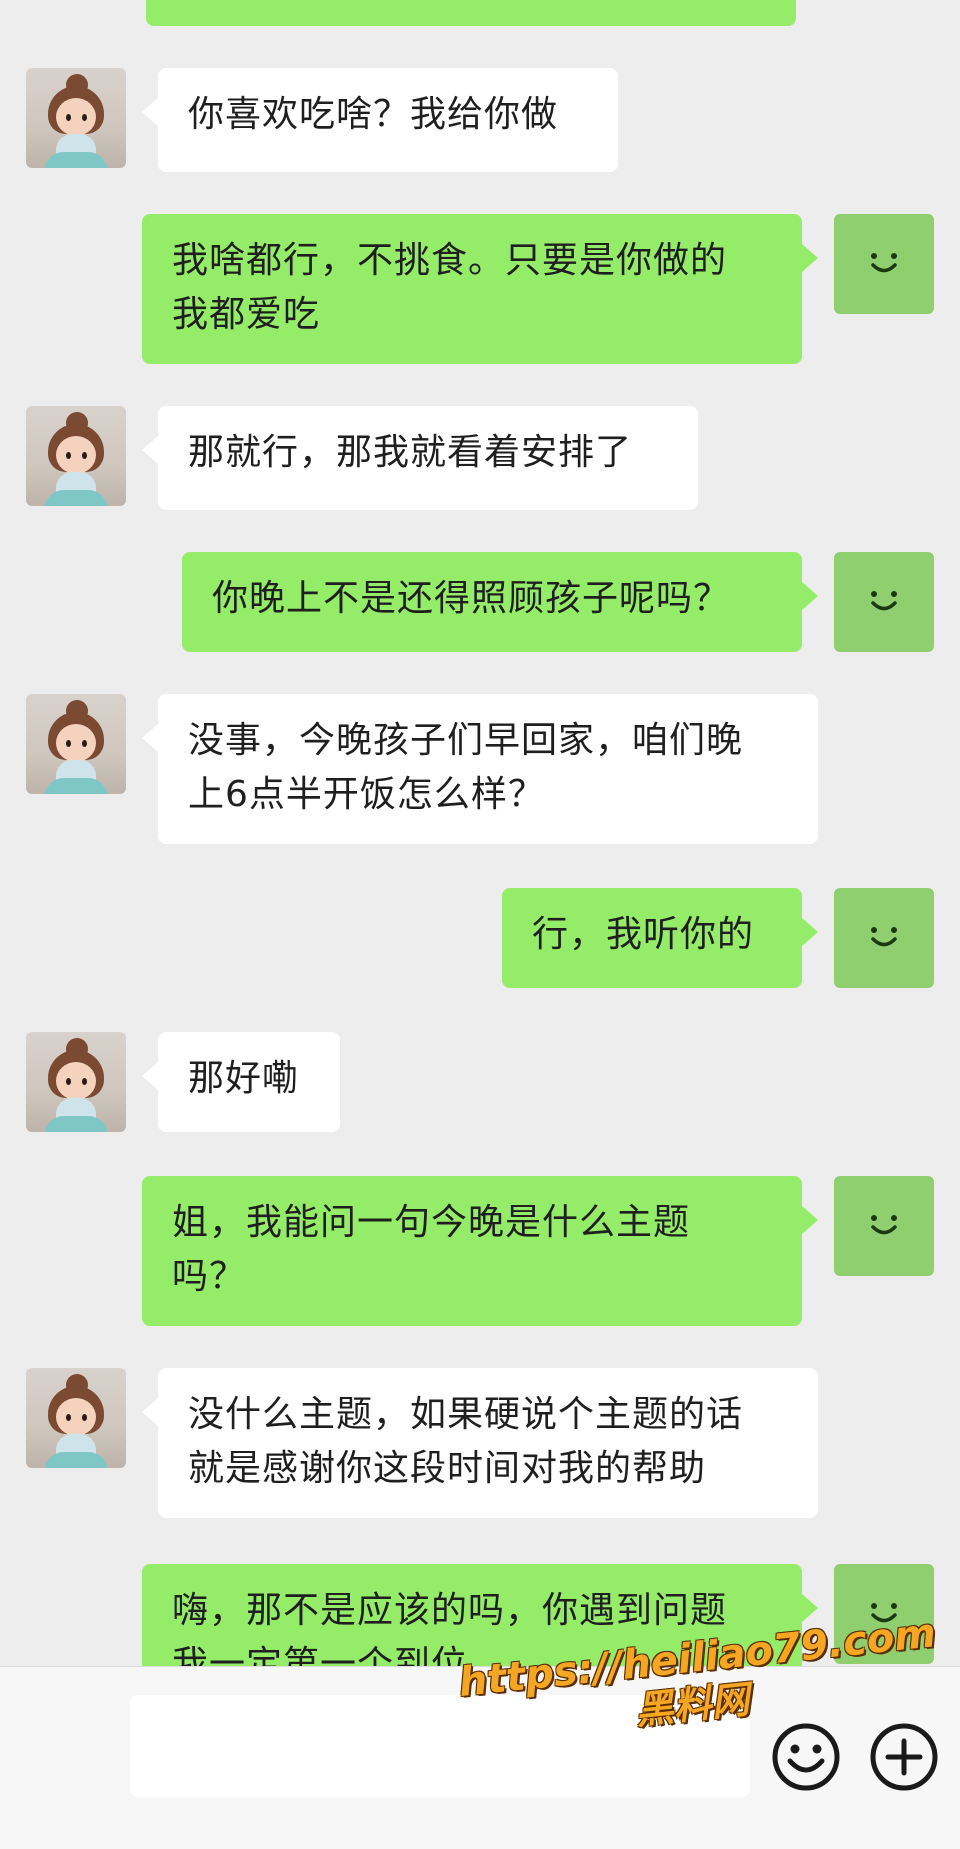 The image size is (960, 1849). I want to click on message-bubble-incoming: 没事，今晚孩子们早回家，咱们晚 上6点半开饭怎么样？, so click(480, 769).